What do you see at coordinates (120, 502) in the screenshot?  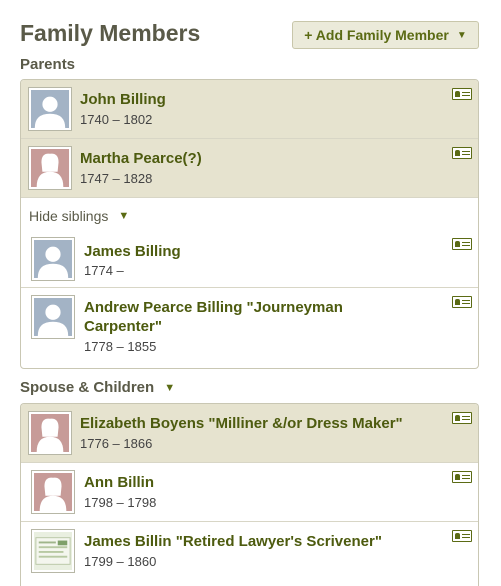 I see `person-dates: 1798 – 1798` at bounding box center [120, 502].